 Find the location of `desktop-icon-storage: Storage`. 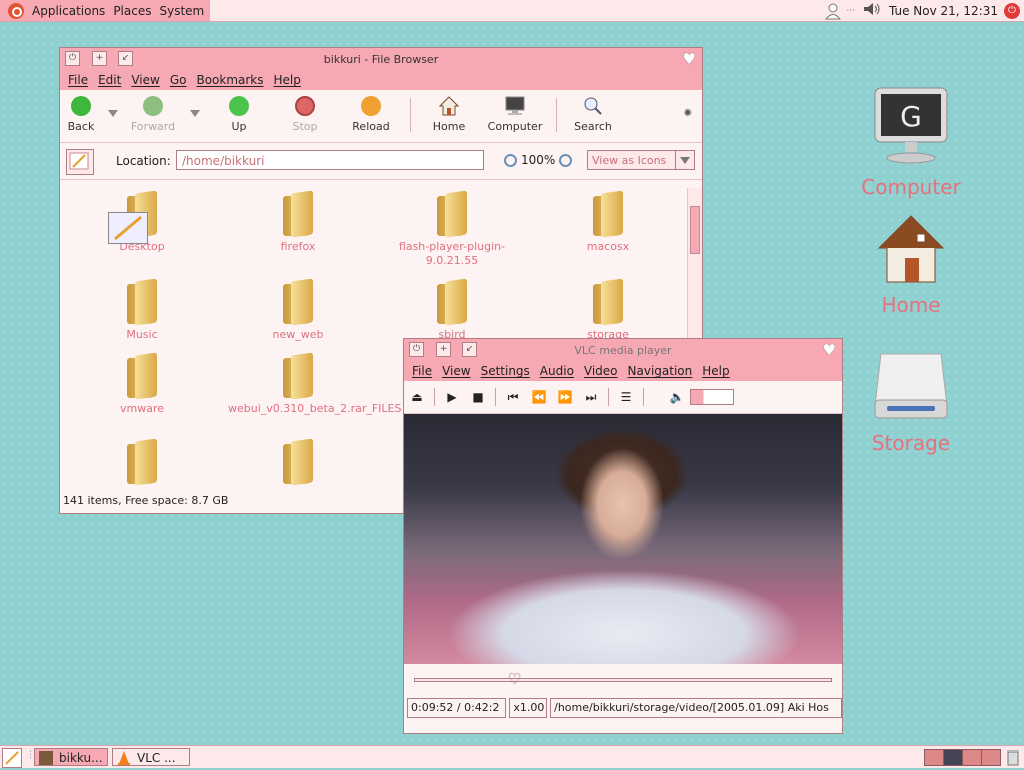

desktop-icon-storage: Storage is located at coordinates (911, 402).